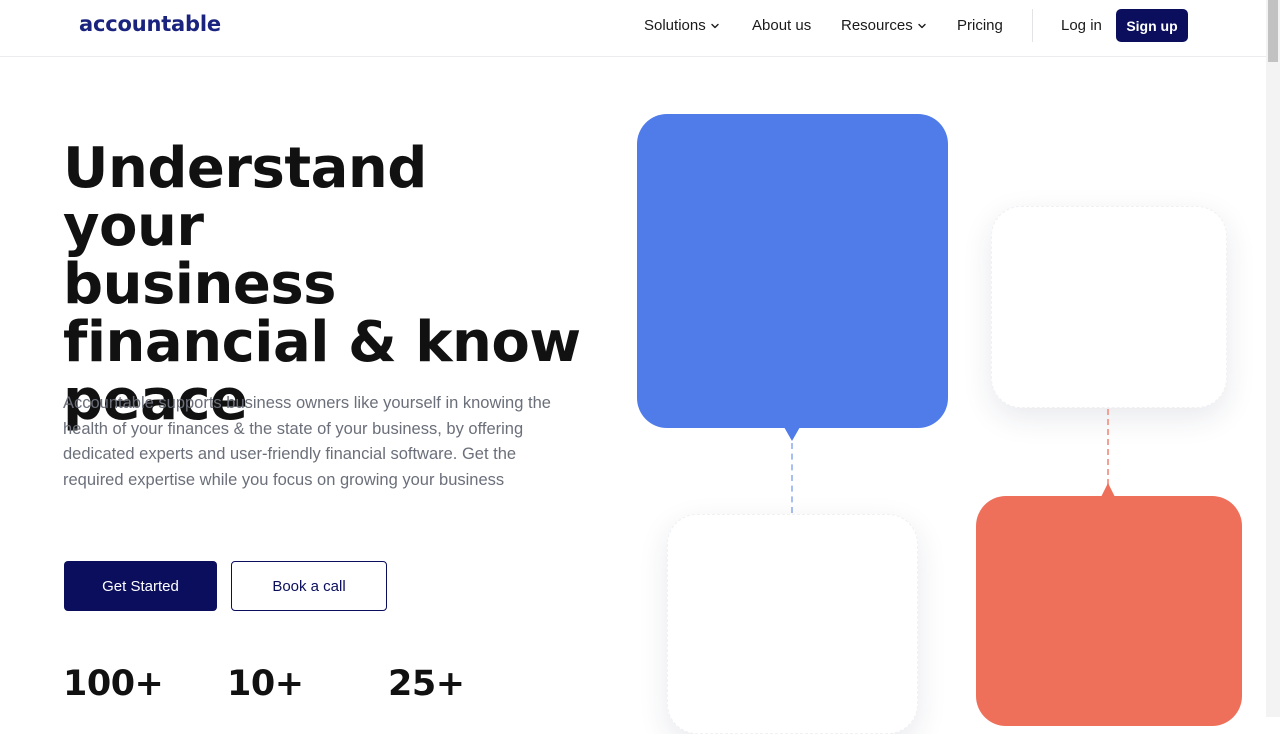 This screenshot has width=1280, height=734. I want to click on nav-solutions-label: Solutions, so click(675, 25).